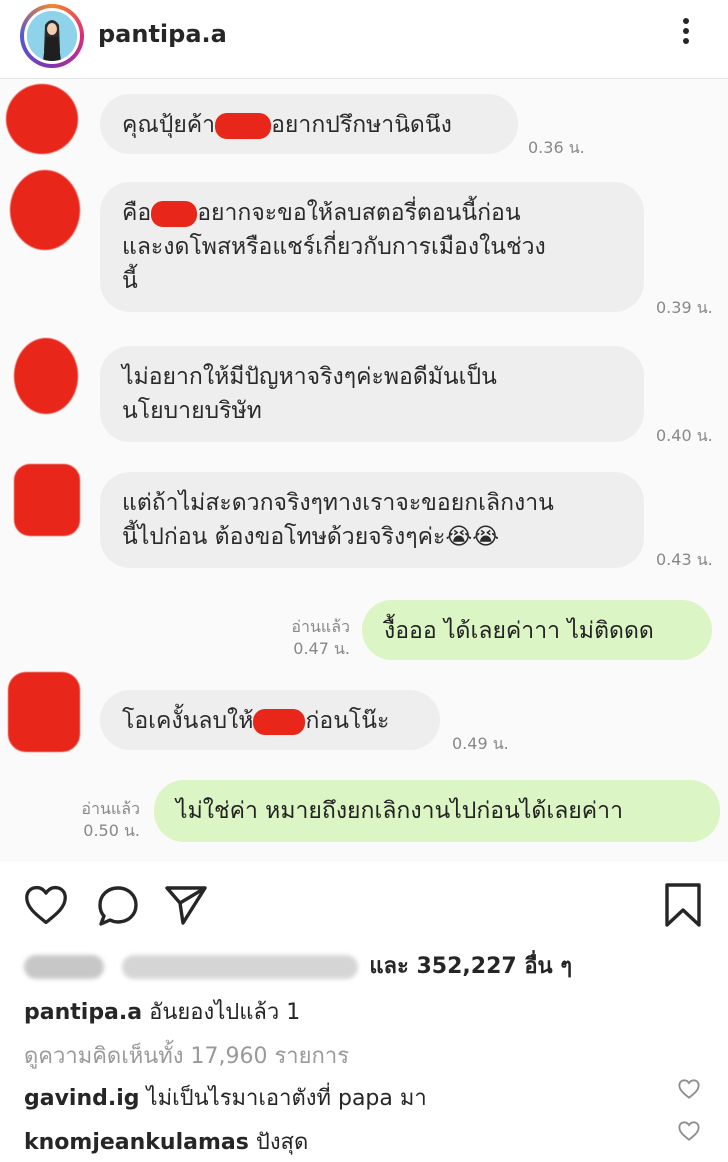  I want to click on post-caption: pantipa.a อันยองไปแล้ว 1, so click(162, 1011).